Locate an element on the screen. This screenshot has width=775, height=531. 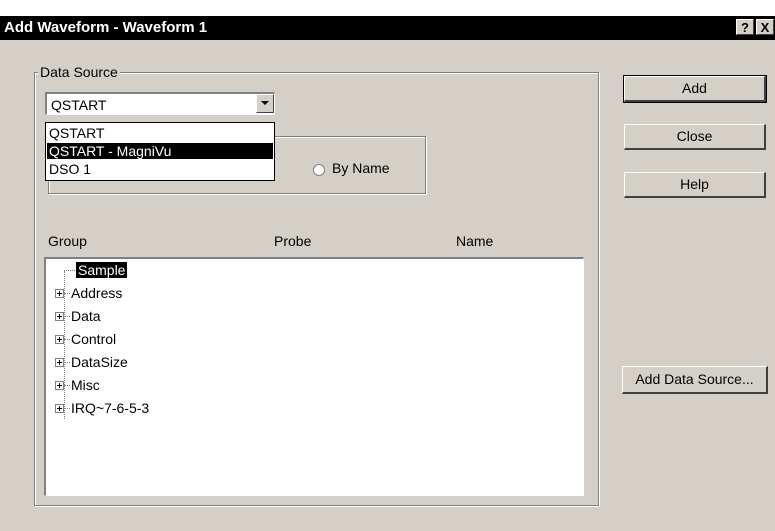
help-button: Help is located at coordinates (695, 185).